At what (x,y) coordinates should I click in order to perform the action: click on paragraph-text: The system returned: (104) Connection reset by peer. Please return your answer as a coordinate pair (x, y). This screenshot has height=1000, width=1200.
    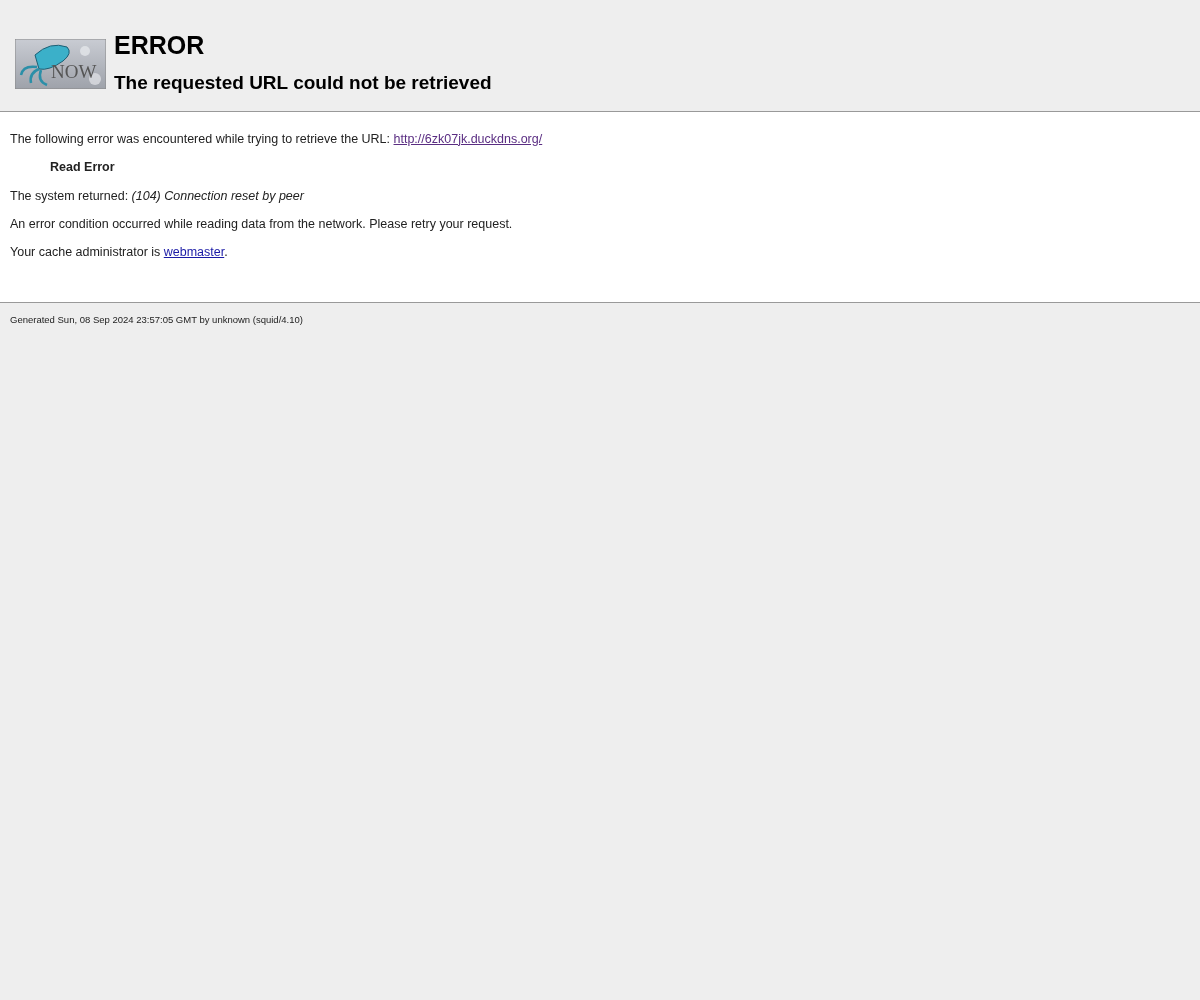
    Looking at the image, I should click on (158, 195).